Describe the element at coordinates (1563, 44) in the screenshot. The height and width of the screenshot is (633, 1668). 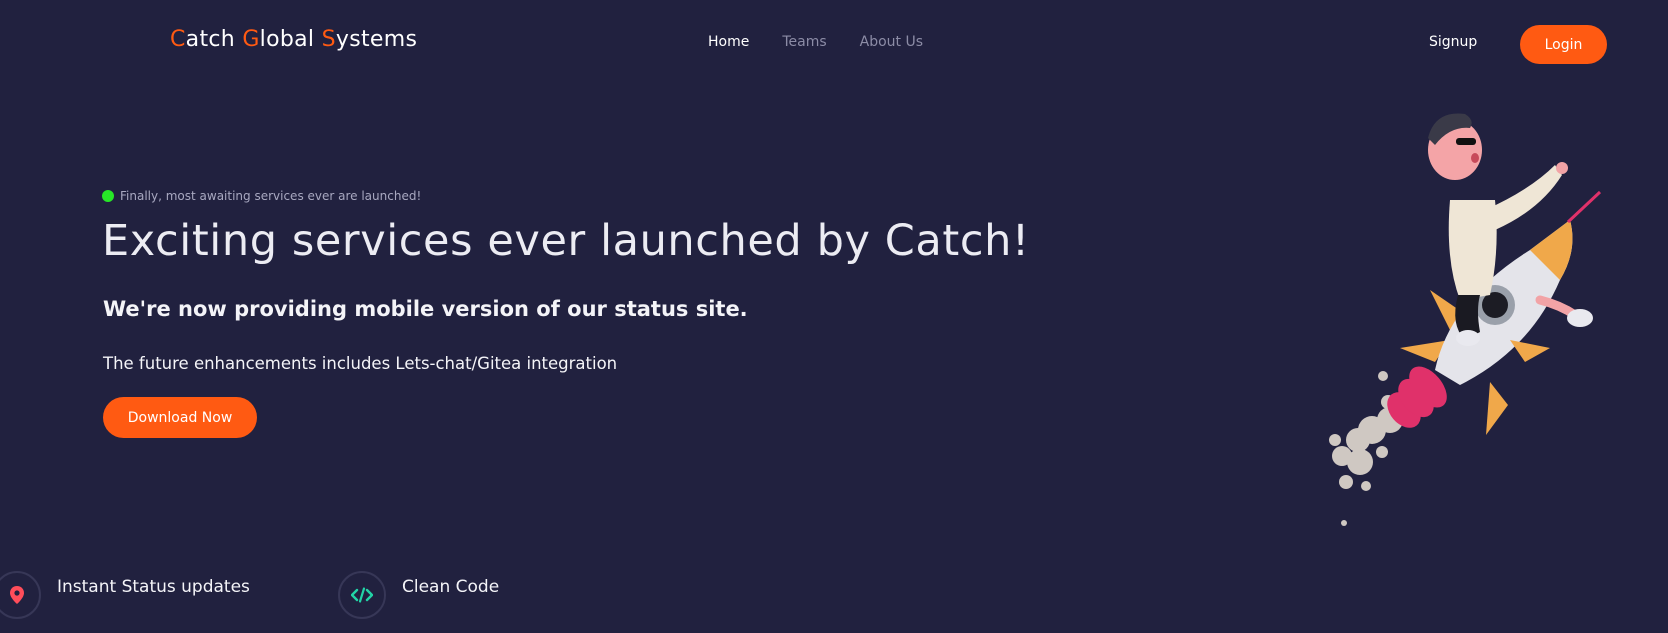
I see `login-button: Login` at that location.